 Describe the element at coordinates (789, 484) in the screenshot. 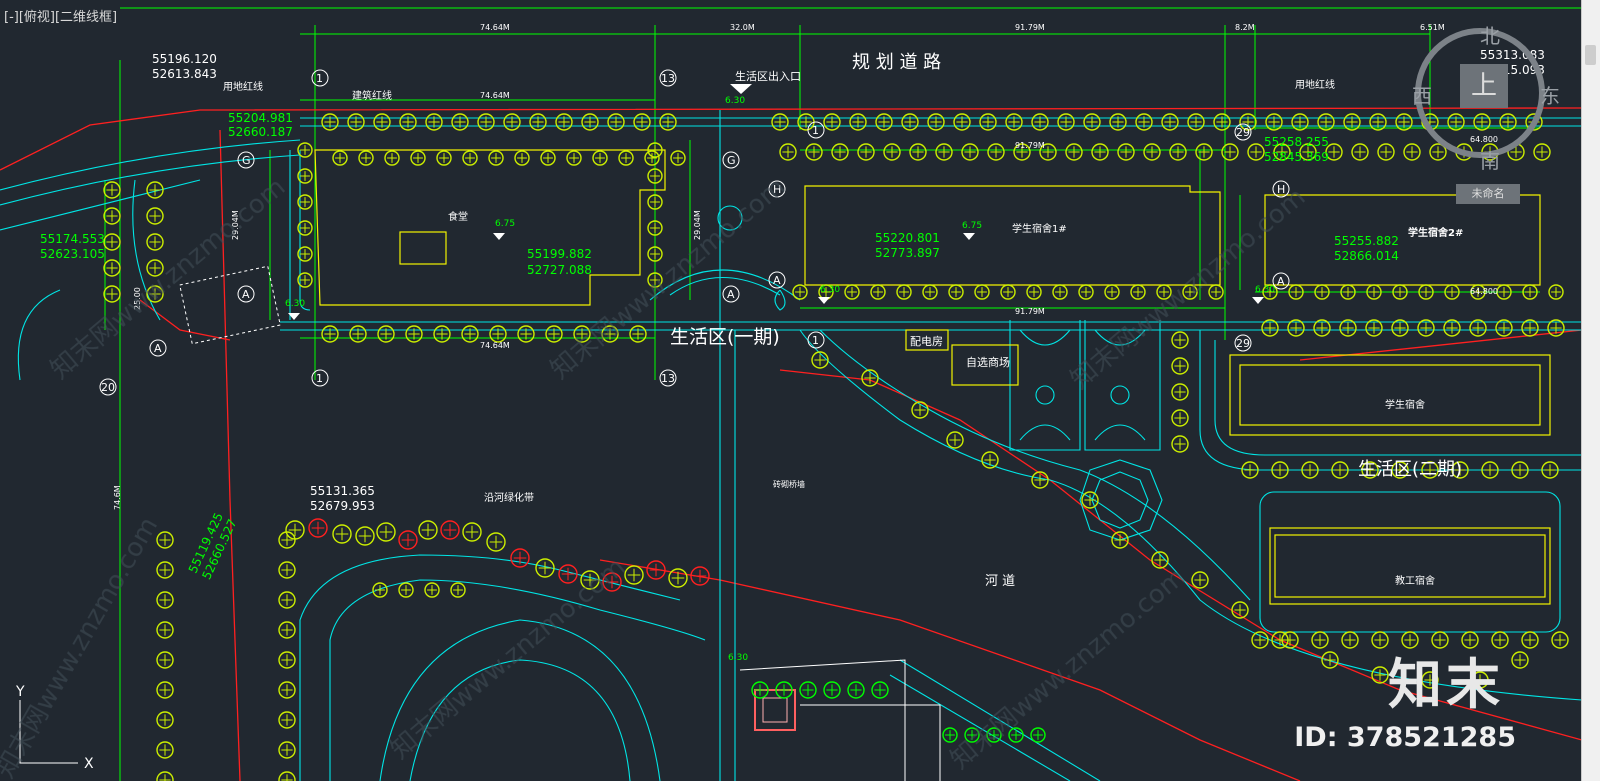

I see `wall-label: 砖砌桥墙` at that location.